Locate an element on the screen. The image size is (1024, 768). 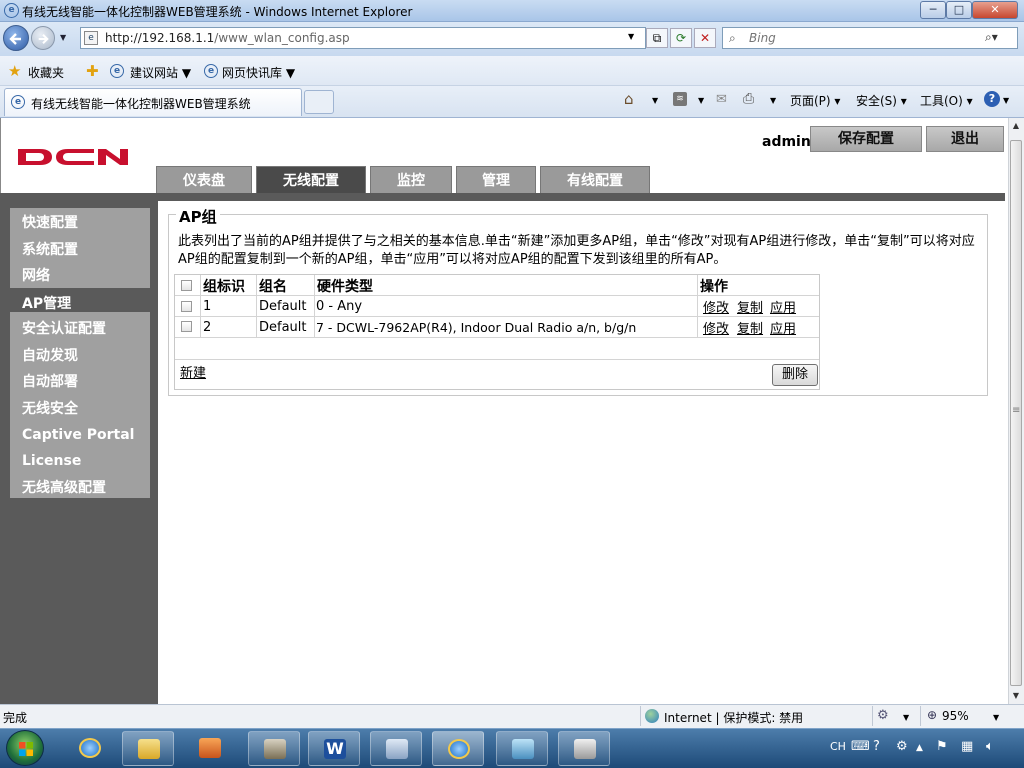
tab-management: 管理 is located at coordinates (496, 180).